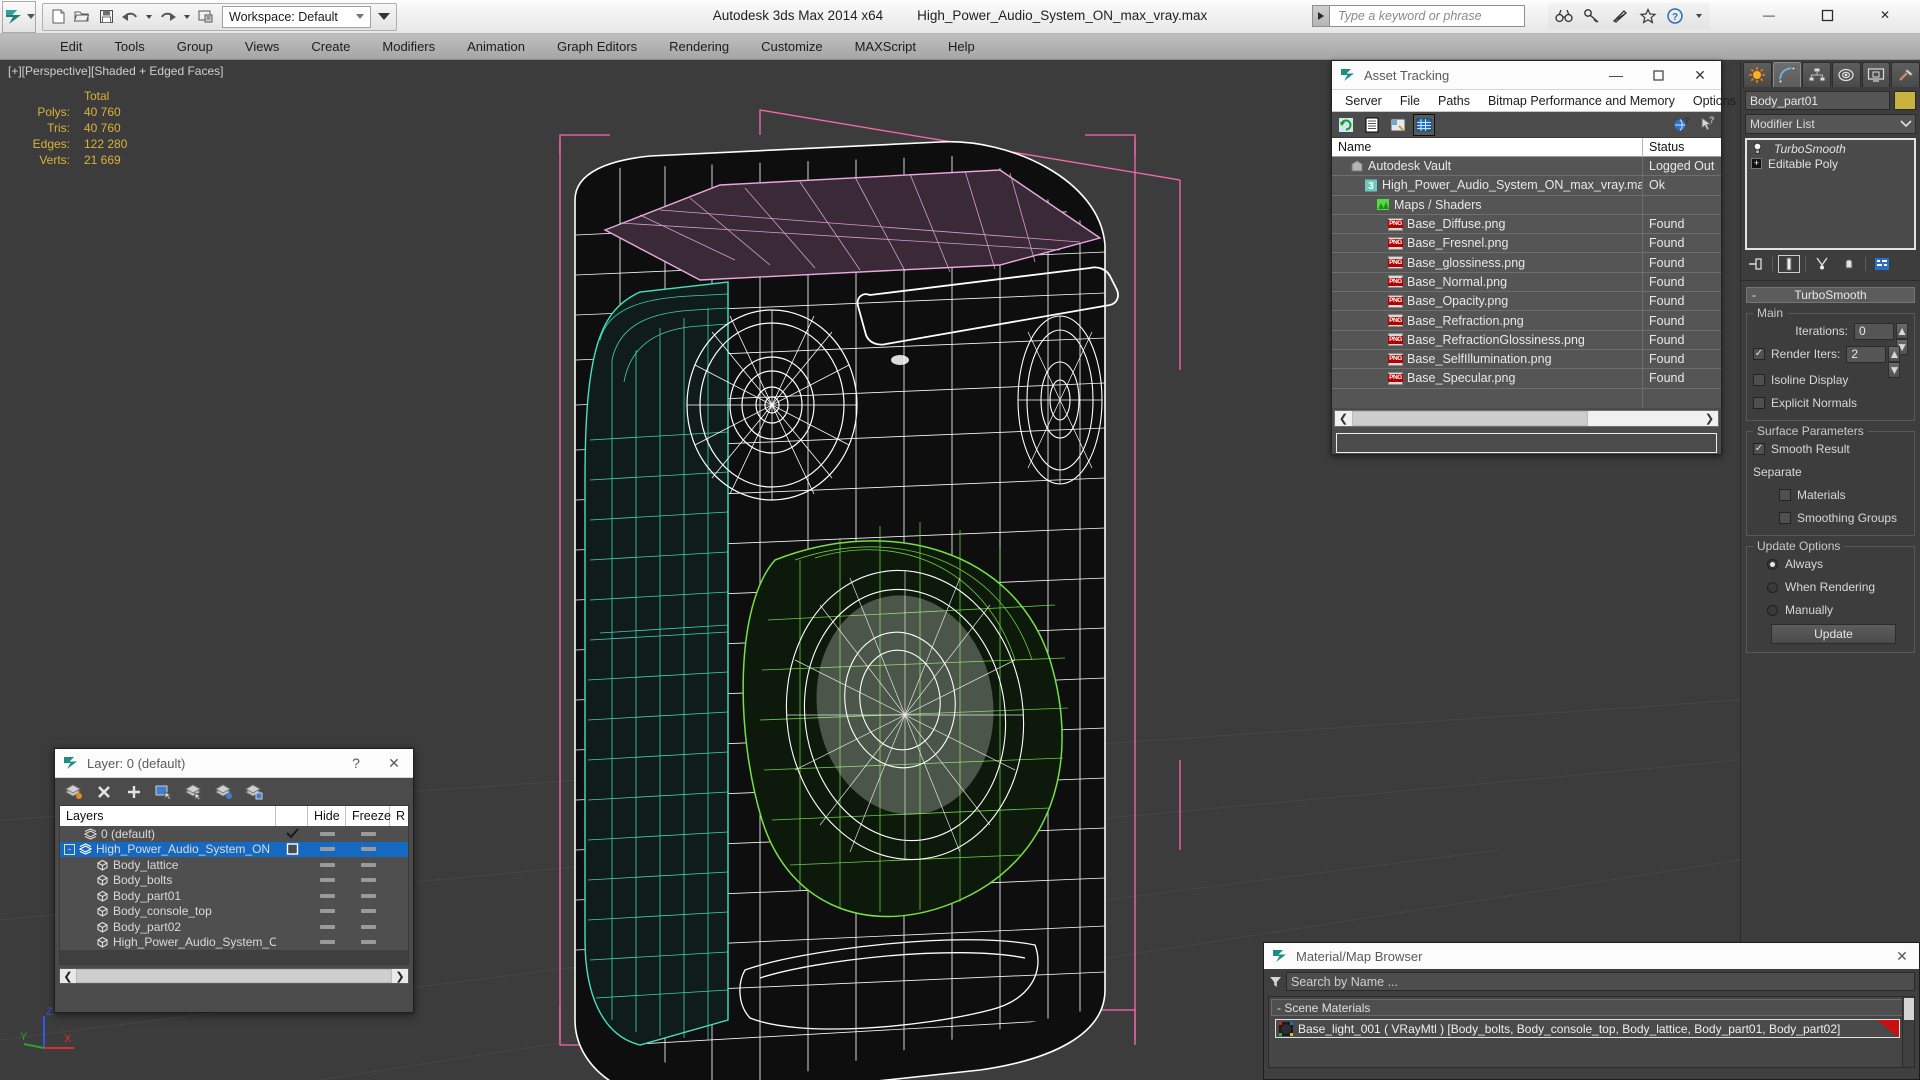 The image size is (1920, 1080). What do you see at coordinates (234, 927) in the screenshot?
I see `list-item: Body_part02` at bounding box center [234, 927].